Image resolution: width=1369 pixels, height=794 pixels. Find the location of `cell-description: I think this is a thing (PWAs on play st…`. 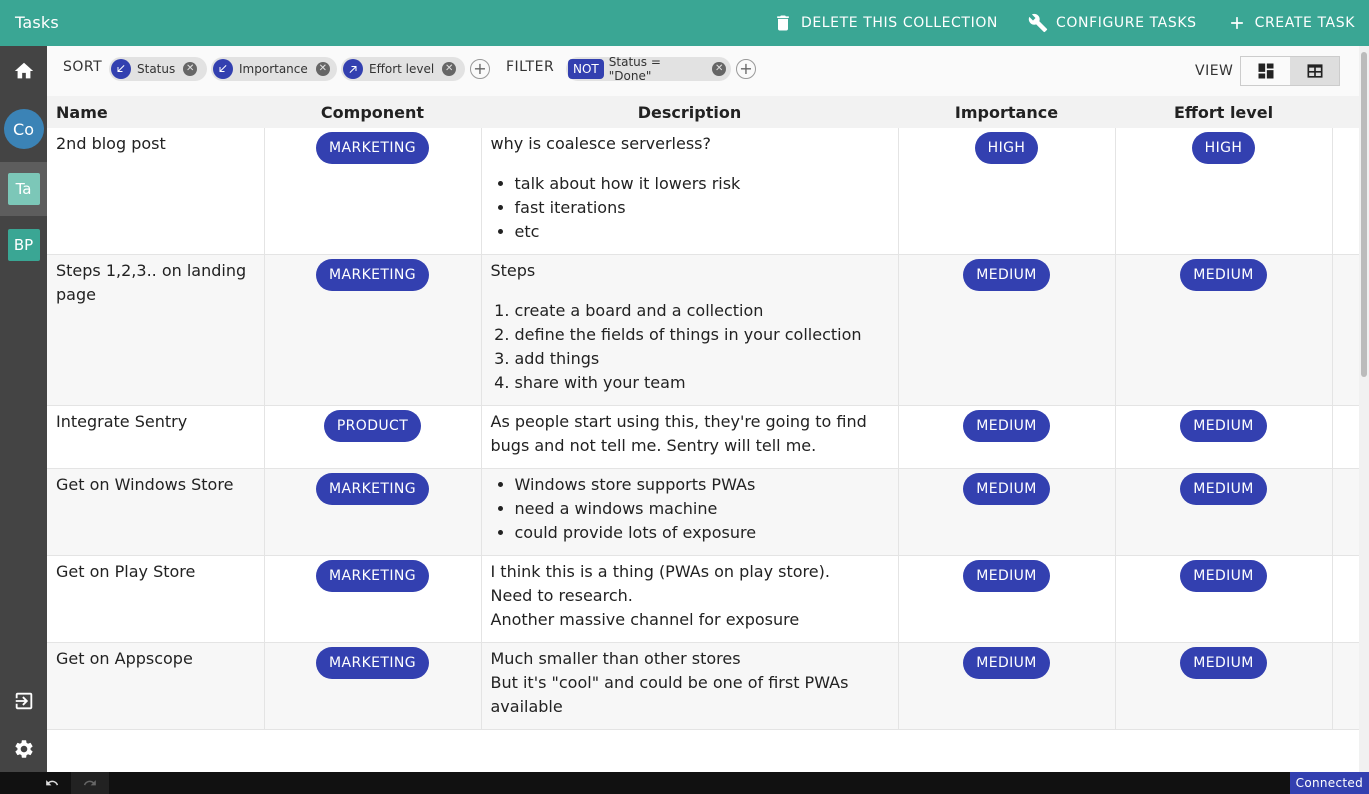

cell-description: I think this is a thing (PWAs on play st… is located at coordinates (690, 599).